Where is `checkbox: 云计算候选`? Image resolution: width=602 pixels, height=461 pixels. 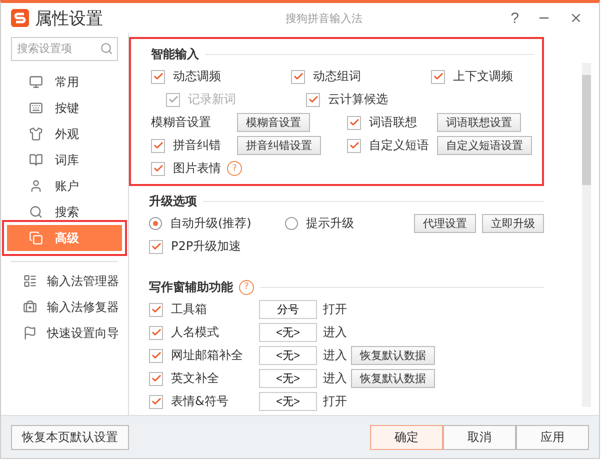 checkbox: 云计算候选 is located at coordinates (420, 99).